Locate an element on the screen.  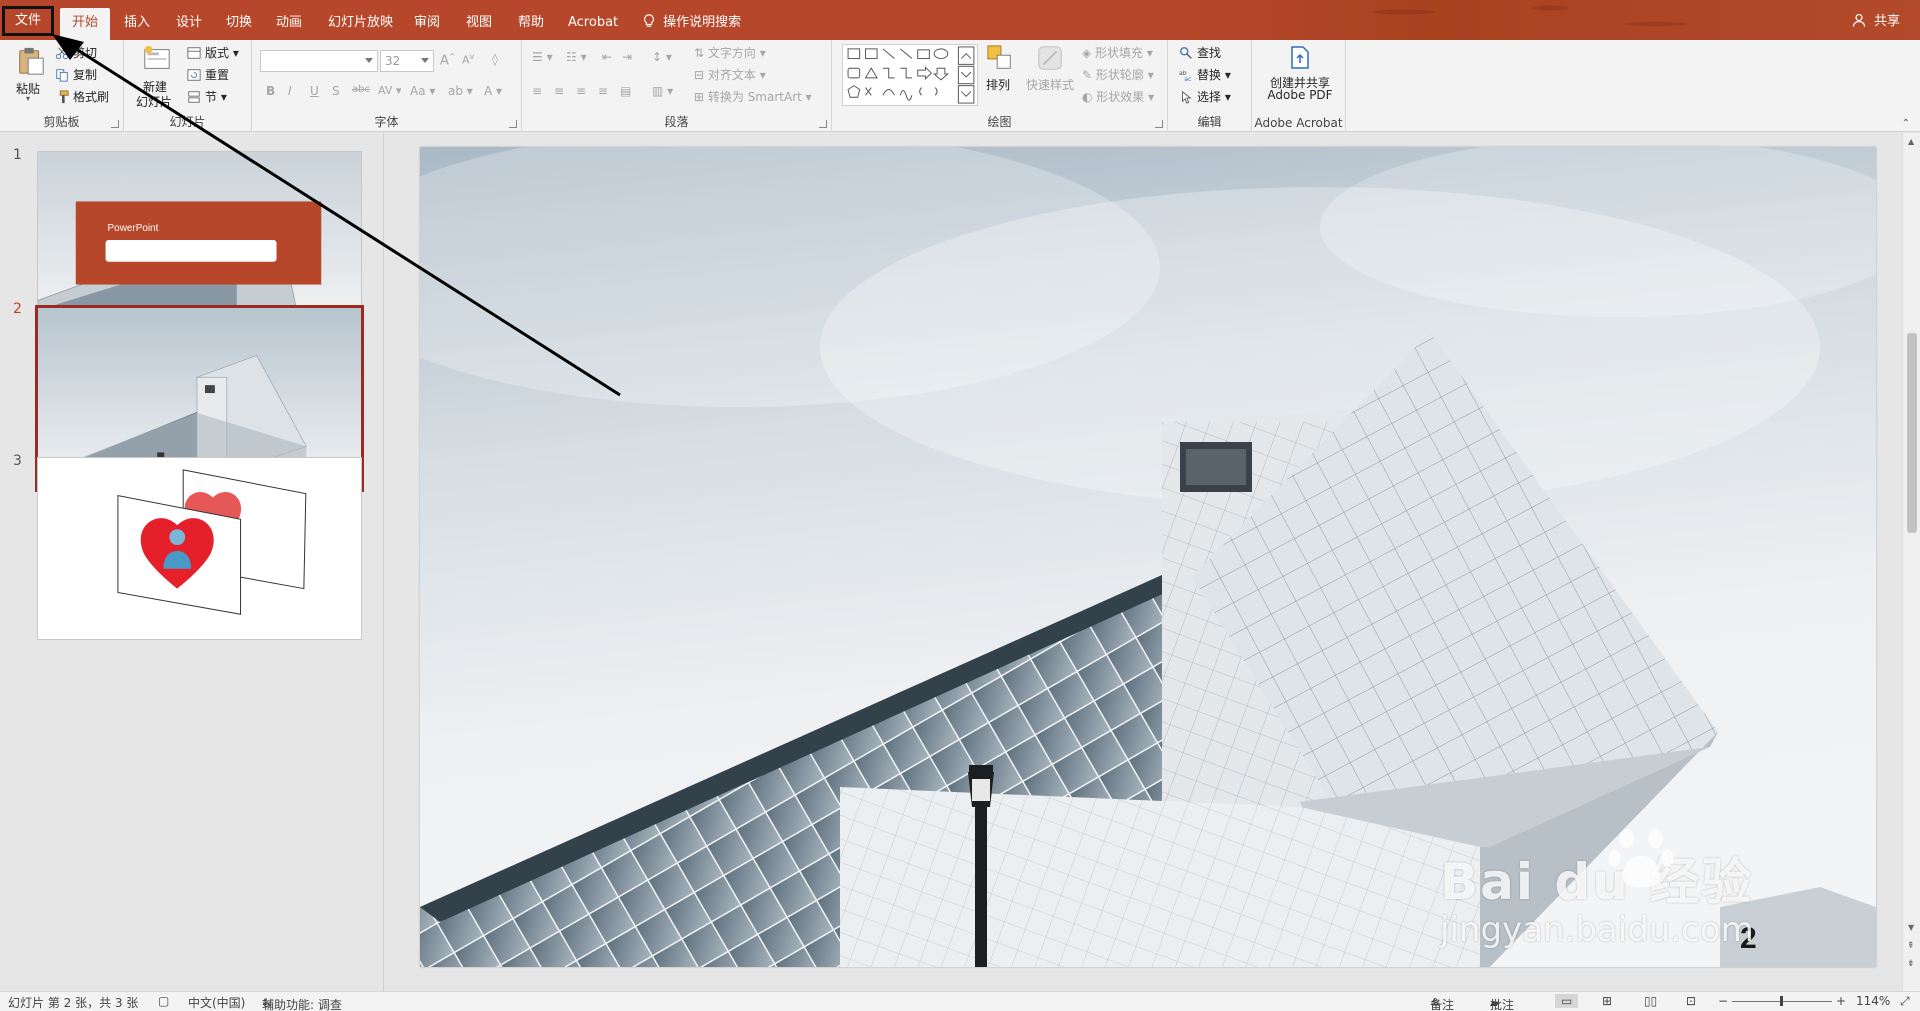
shape-outline-button: ✎ 形状轮廓 ▾ is located at coordinates (1118, 74).